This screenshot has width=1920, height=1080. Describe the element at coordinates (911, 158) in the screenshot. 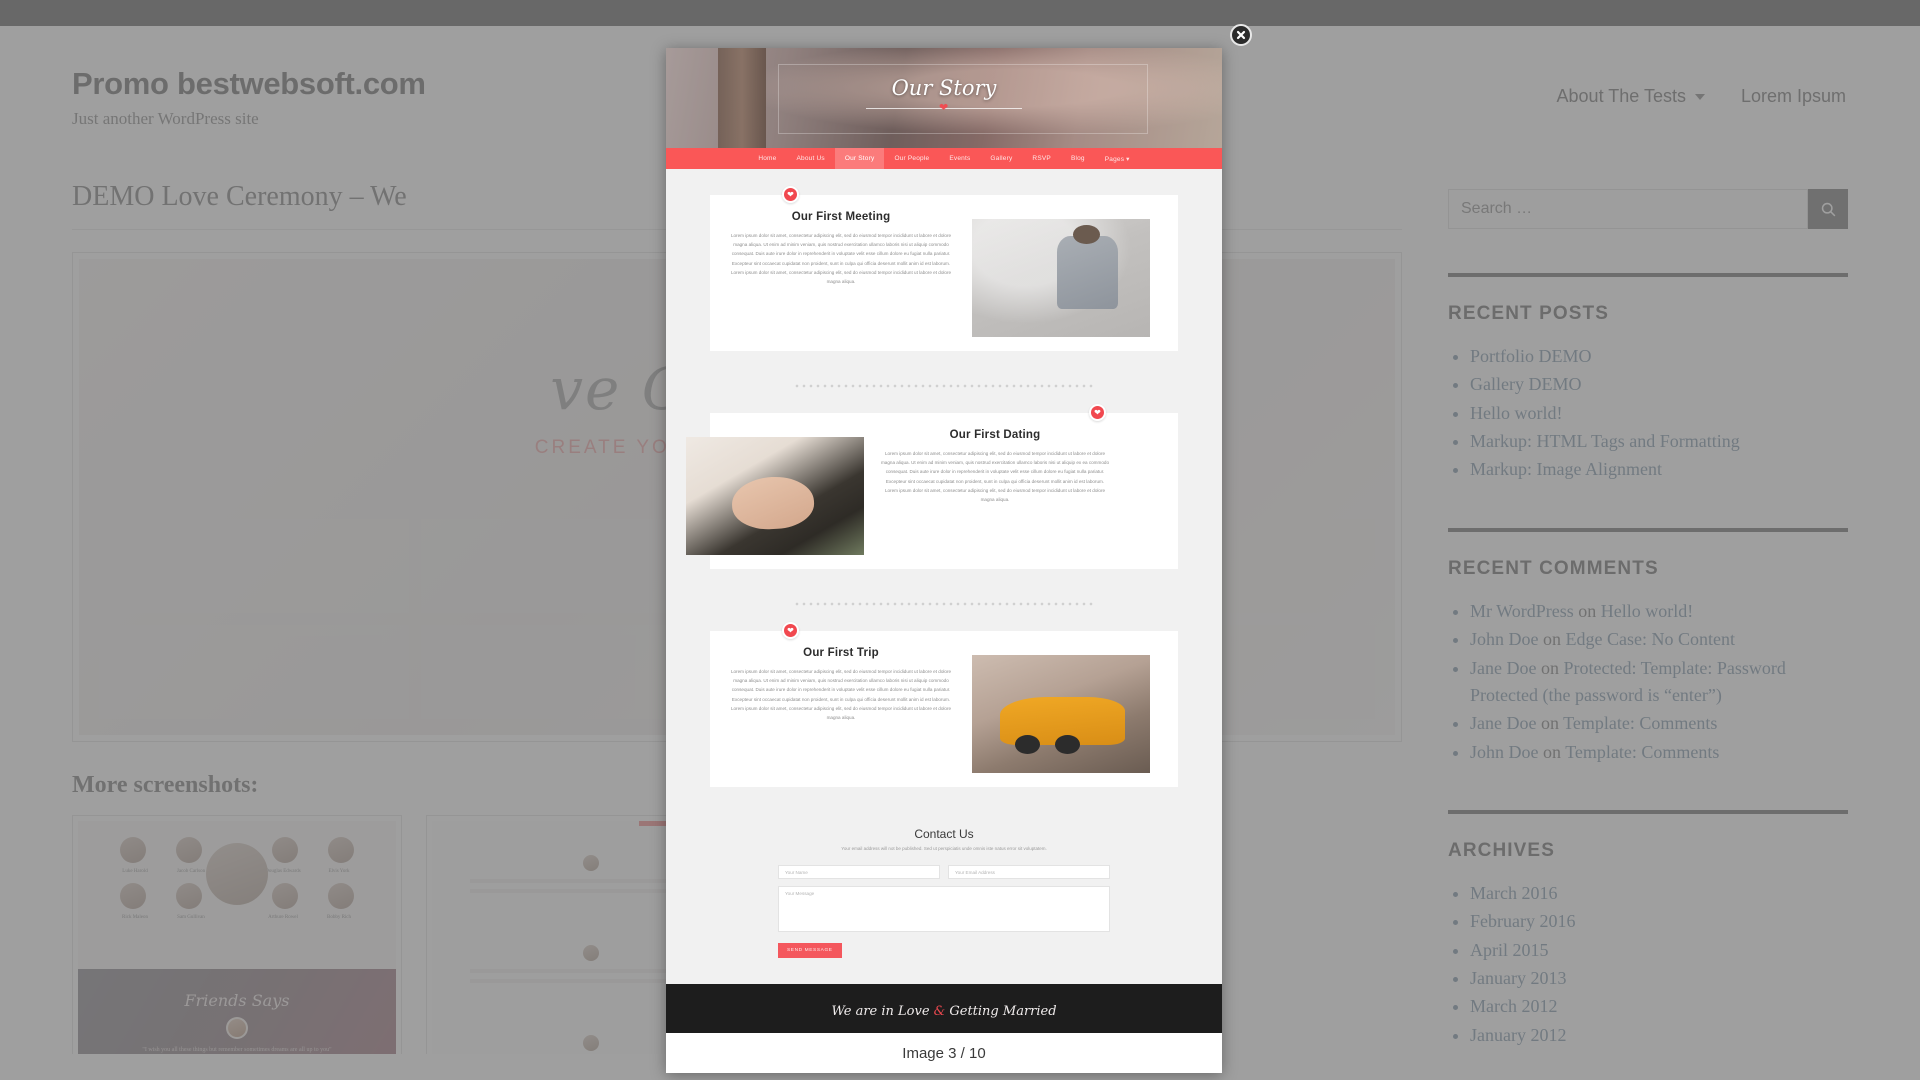

I see `demo-nav-our-people: Our People` at that location.